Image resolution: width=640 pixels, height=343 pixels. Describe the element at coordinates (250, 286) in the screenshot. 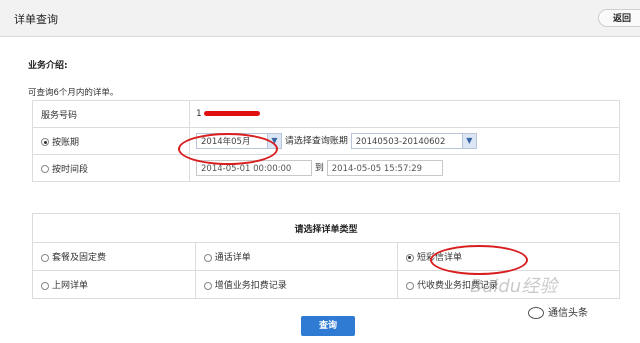

I see `option-label: 增值业务扣费记录` at that location.